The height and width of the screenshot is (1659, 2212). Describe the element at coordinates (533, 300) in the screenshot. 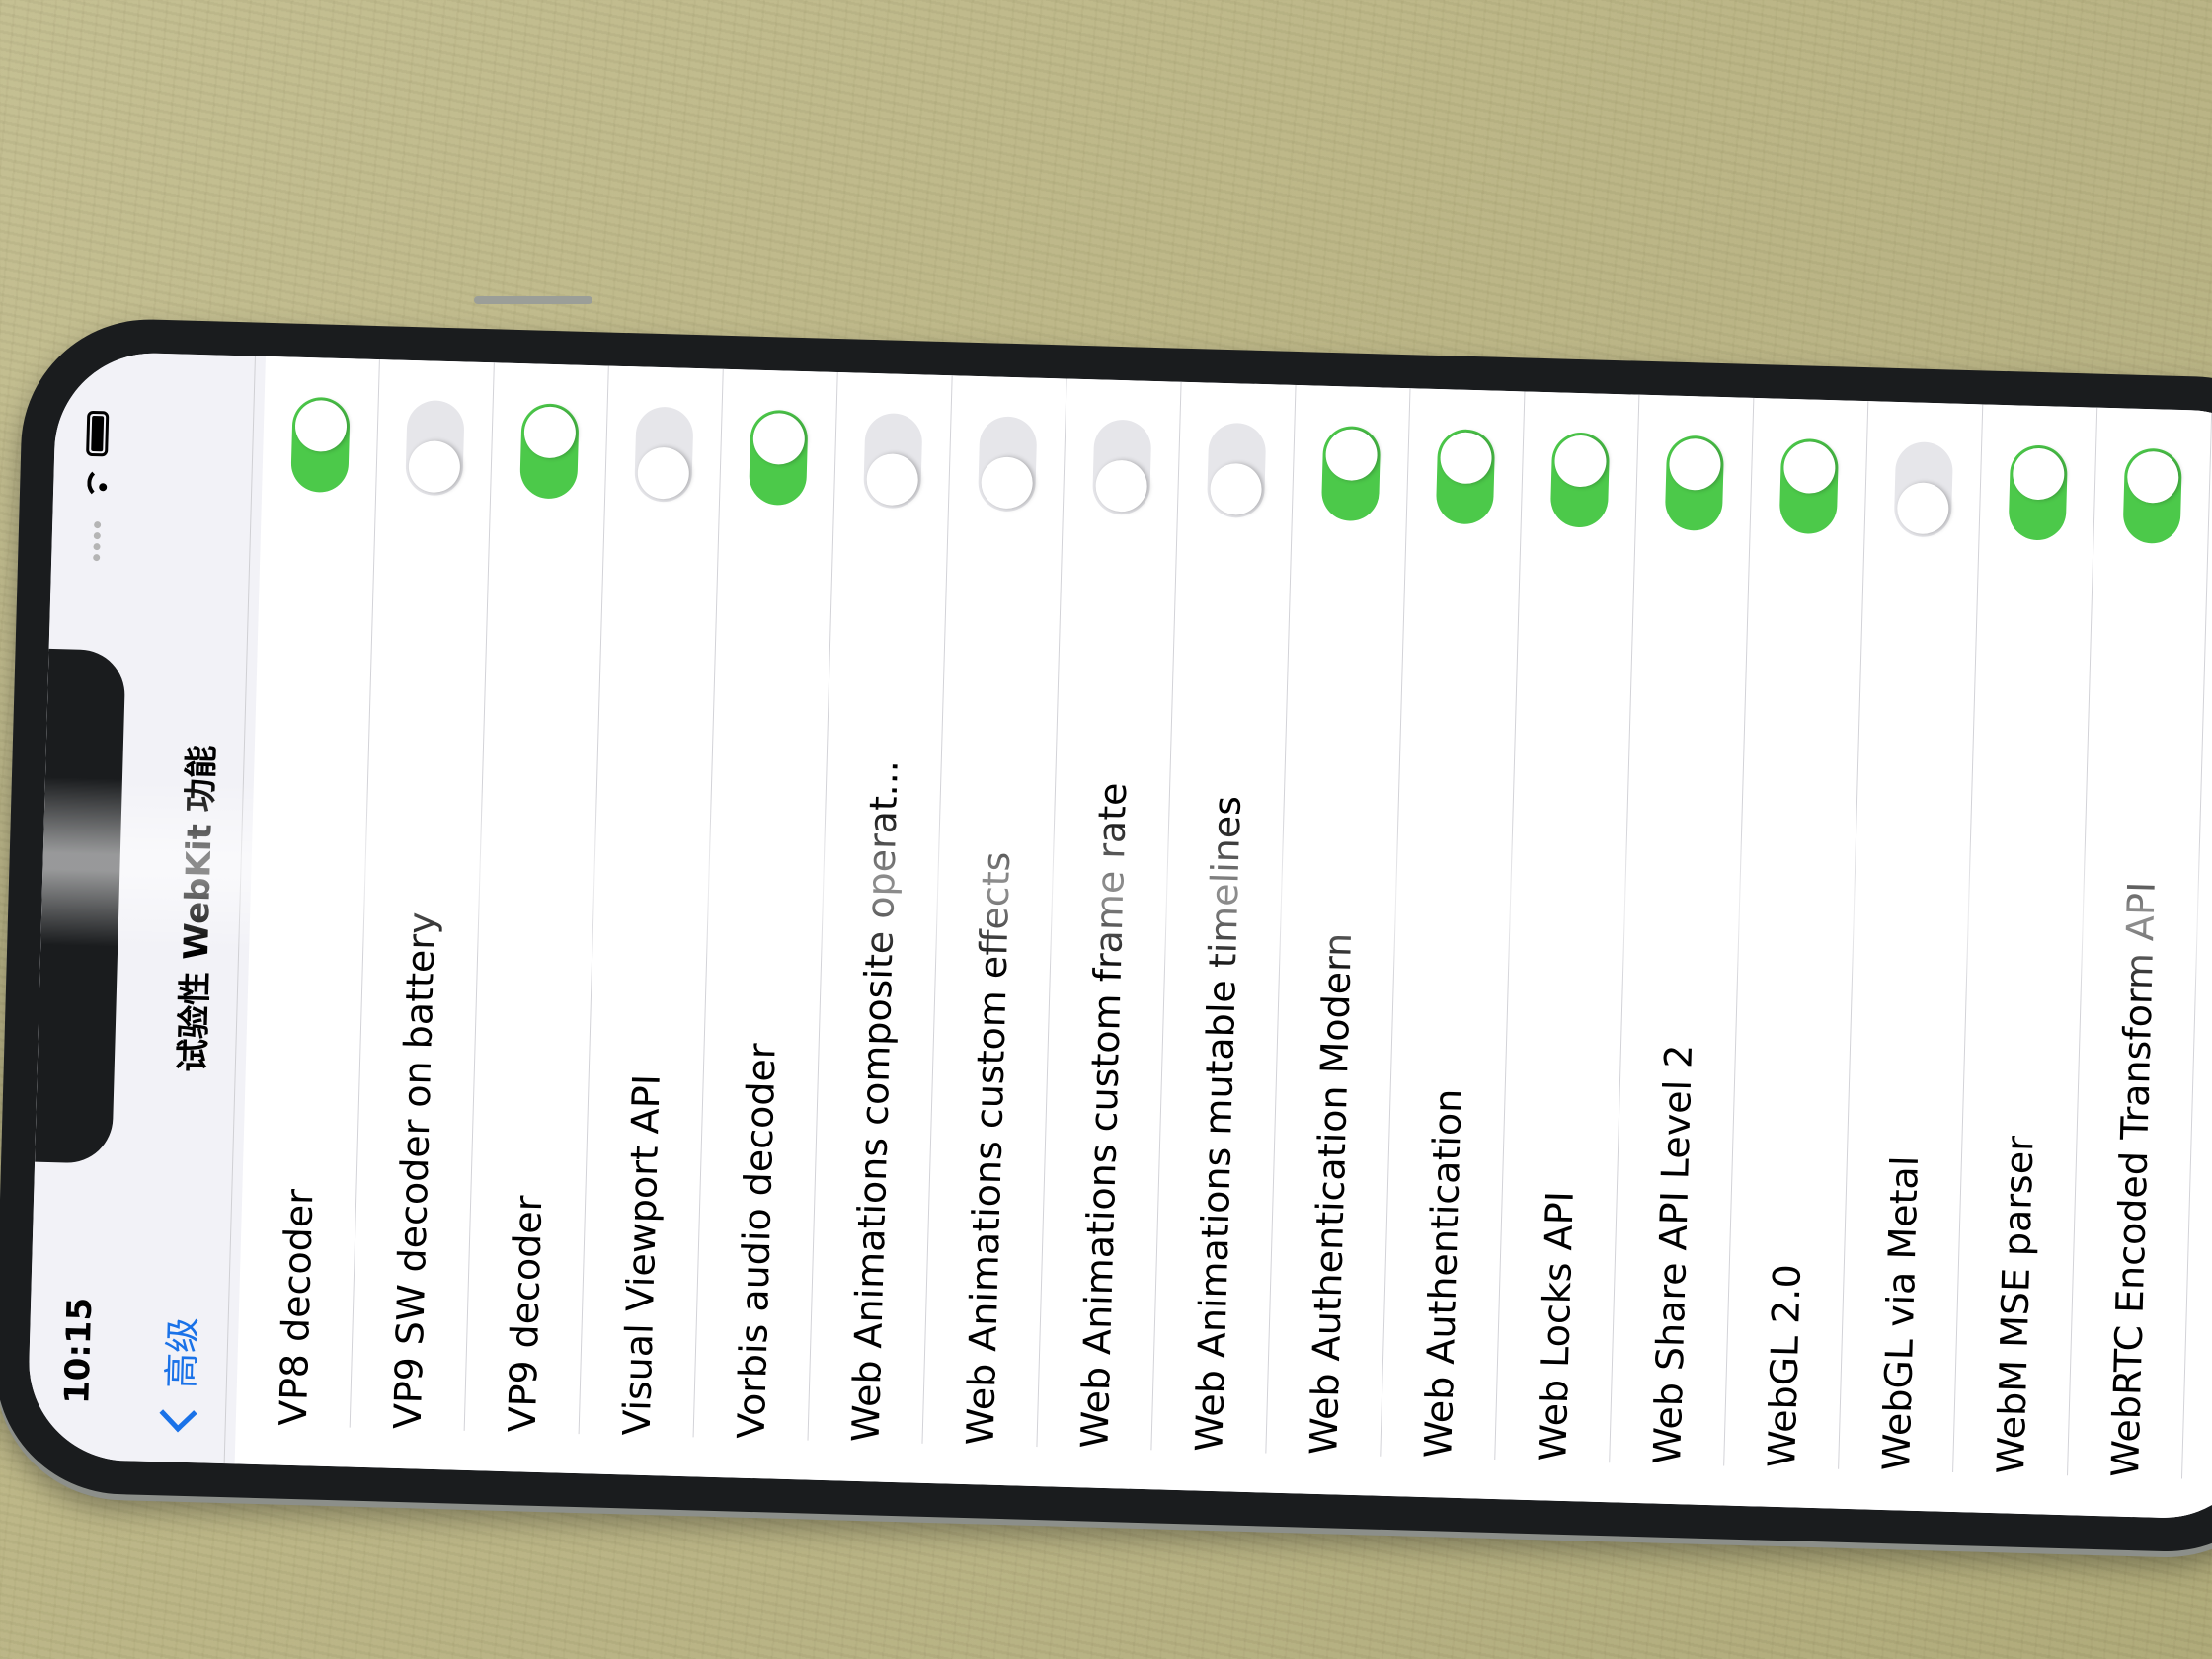

I see `volume-button` at that location.